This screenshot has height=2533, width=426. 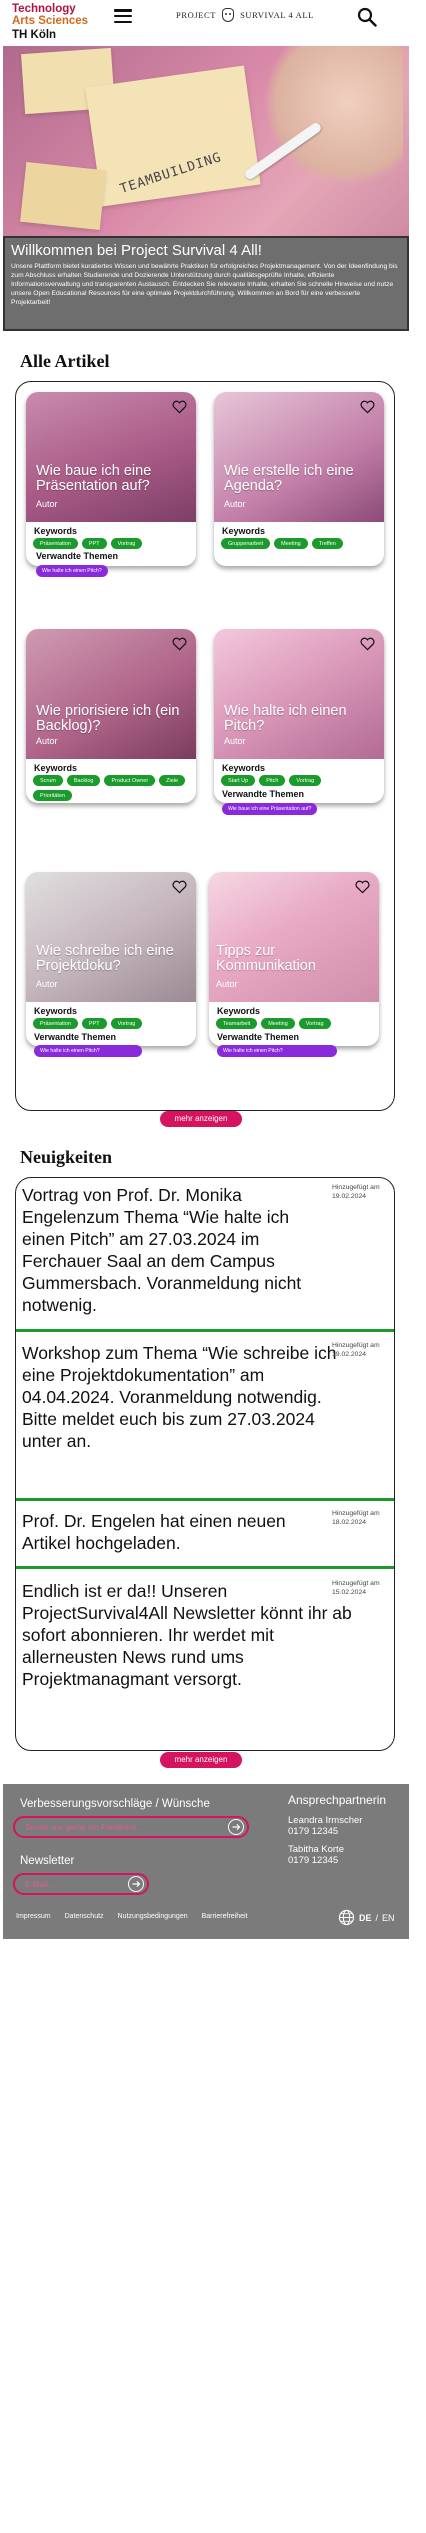 I want to click on feedback-input, so click(x=131, y=1827).